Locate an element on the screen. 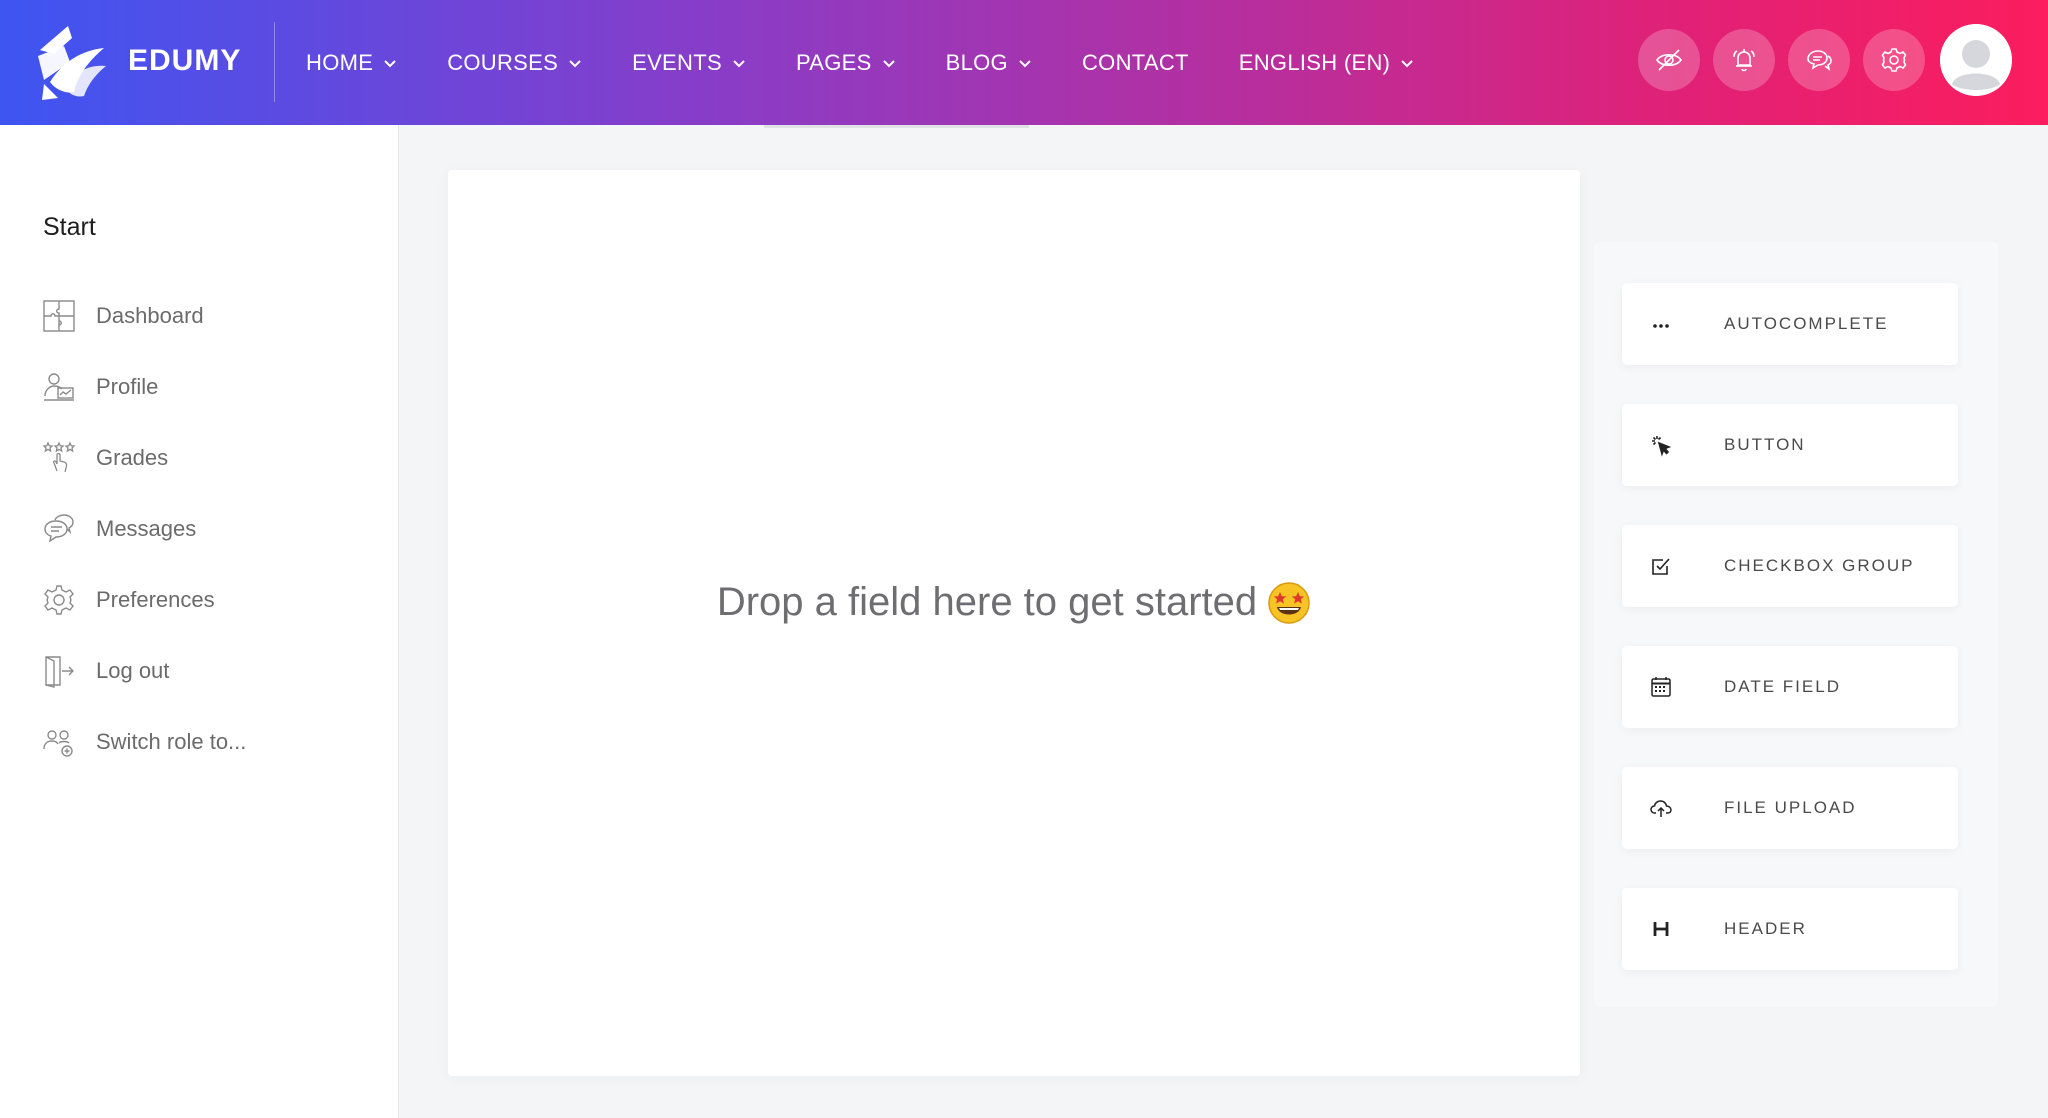 The image size is (2048, 1118). nav-label: EVENTS is located at coordinates (677, 62).